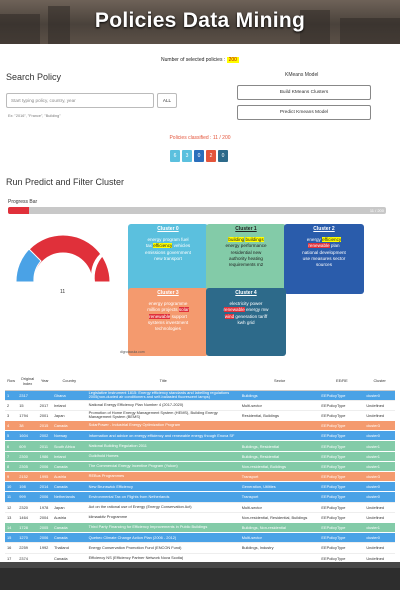 The image size is (400, 590). Describe the element at coordinates (187, 156) in the screenshot. I see `cluster-count-button: 3` at that location.